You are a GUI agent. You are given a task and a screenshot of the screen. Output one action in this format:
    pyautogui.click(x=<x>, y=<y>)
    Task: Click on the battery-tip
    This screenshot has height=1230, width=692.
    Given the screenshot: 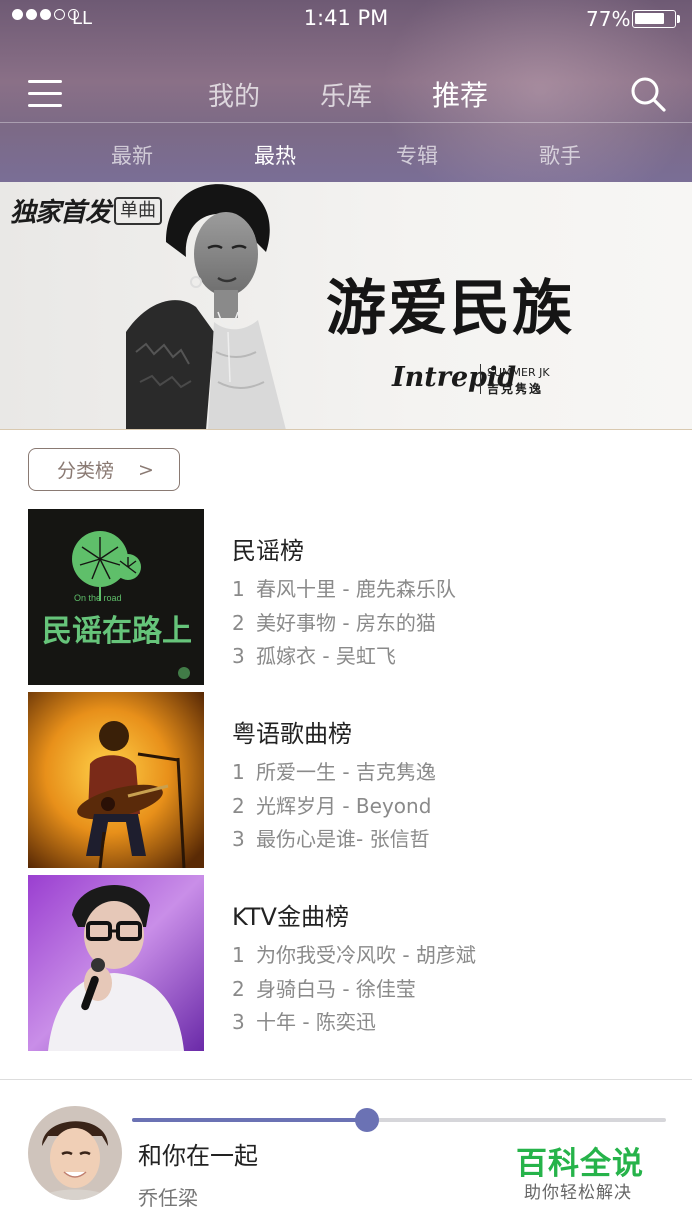 What is the action you would take?
    pyautogui.click(x=678, y=19)
    